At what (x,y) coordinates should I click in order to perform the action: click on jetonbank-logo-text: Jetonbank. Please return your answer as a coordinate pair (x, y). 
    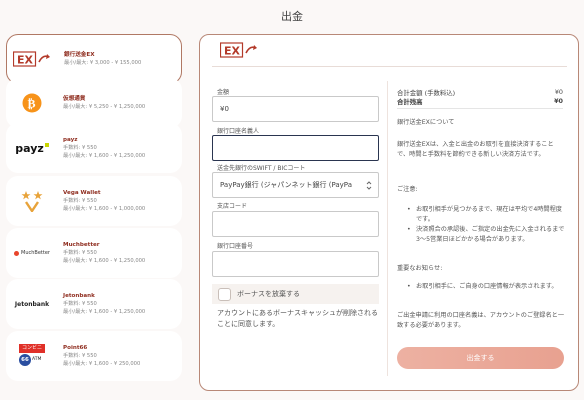
    Looking at the image, I should click on (32, 304).